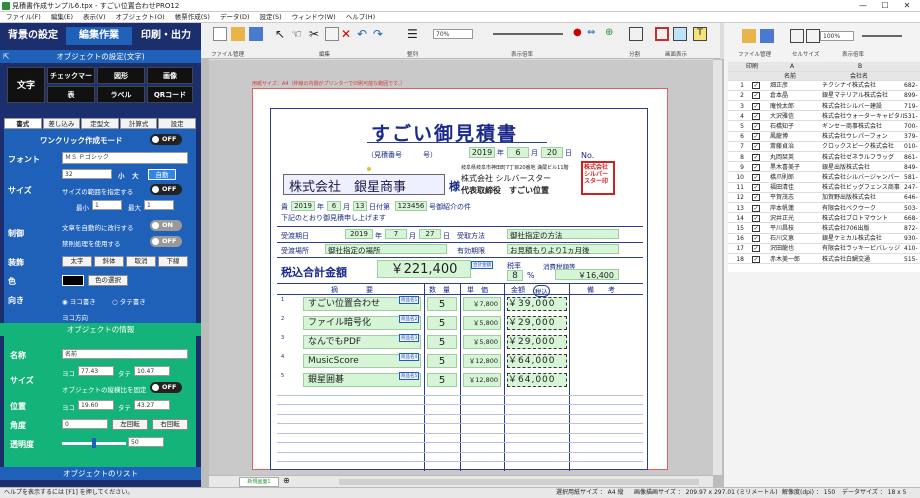  What do you see at coordinates (795, 259) in the screenshot?
I see `cell-name: 赤木美一郎` at bounding box center [795, 259].